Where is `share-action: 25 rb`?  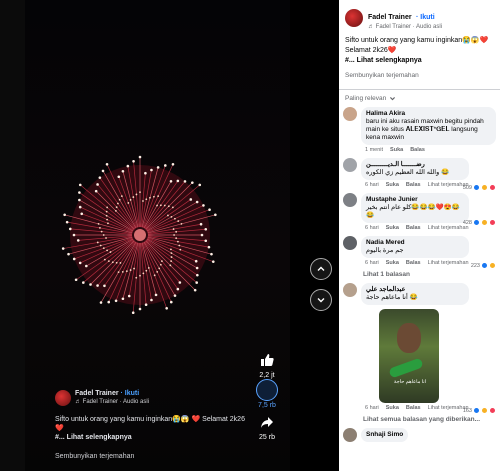
share-action: 25 rb is located at coordinates (267, 426).